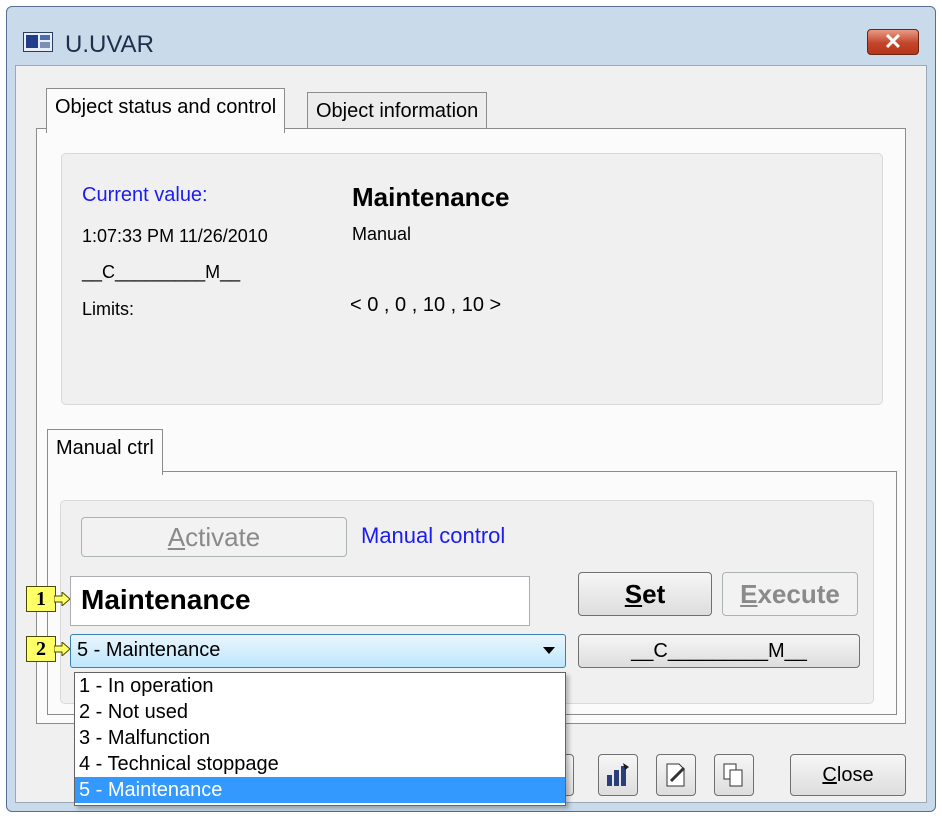  What do you see at coordinates (798, 594) in the screenshot?
I see `execute-label: xecute` at bounding box center [798, 594].